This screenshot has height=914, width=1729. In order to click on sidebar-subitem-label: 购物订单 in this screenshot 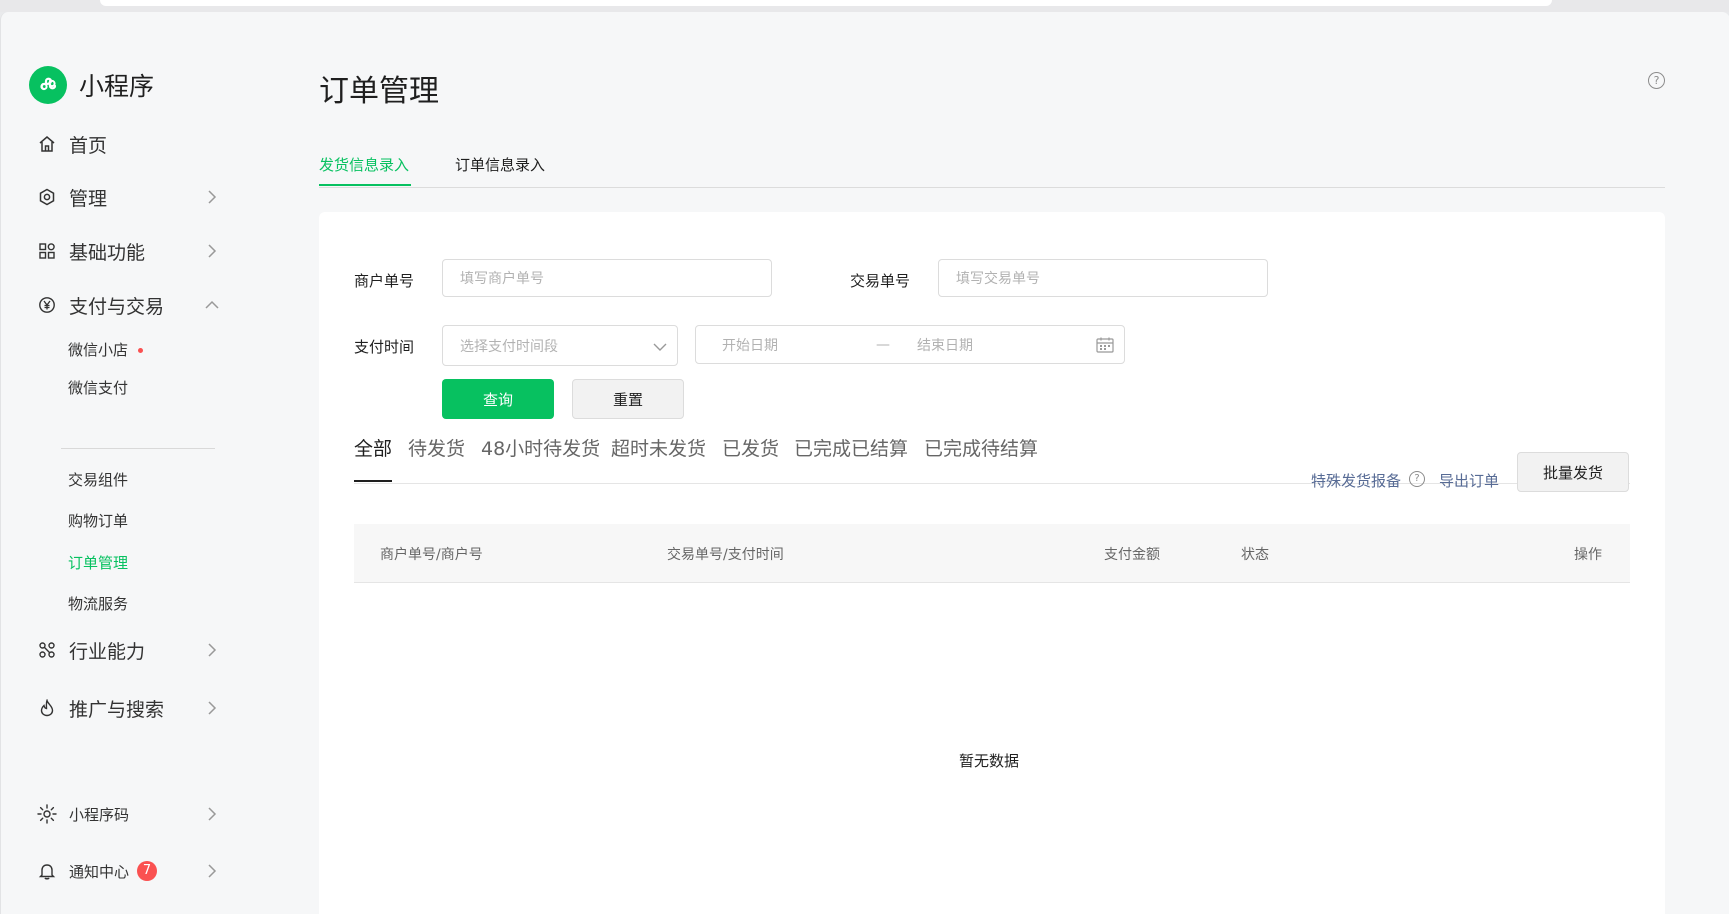, I will do `click(98, 521)`.